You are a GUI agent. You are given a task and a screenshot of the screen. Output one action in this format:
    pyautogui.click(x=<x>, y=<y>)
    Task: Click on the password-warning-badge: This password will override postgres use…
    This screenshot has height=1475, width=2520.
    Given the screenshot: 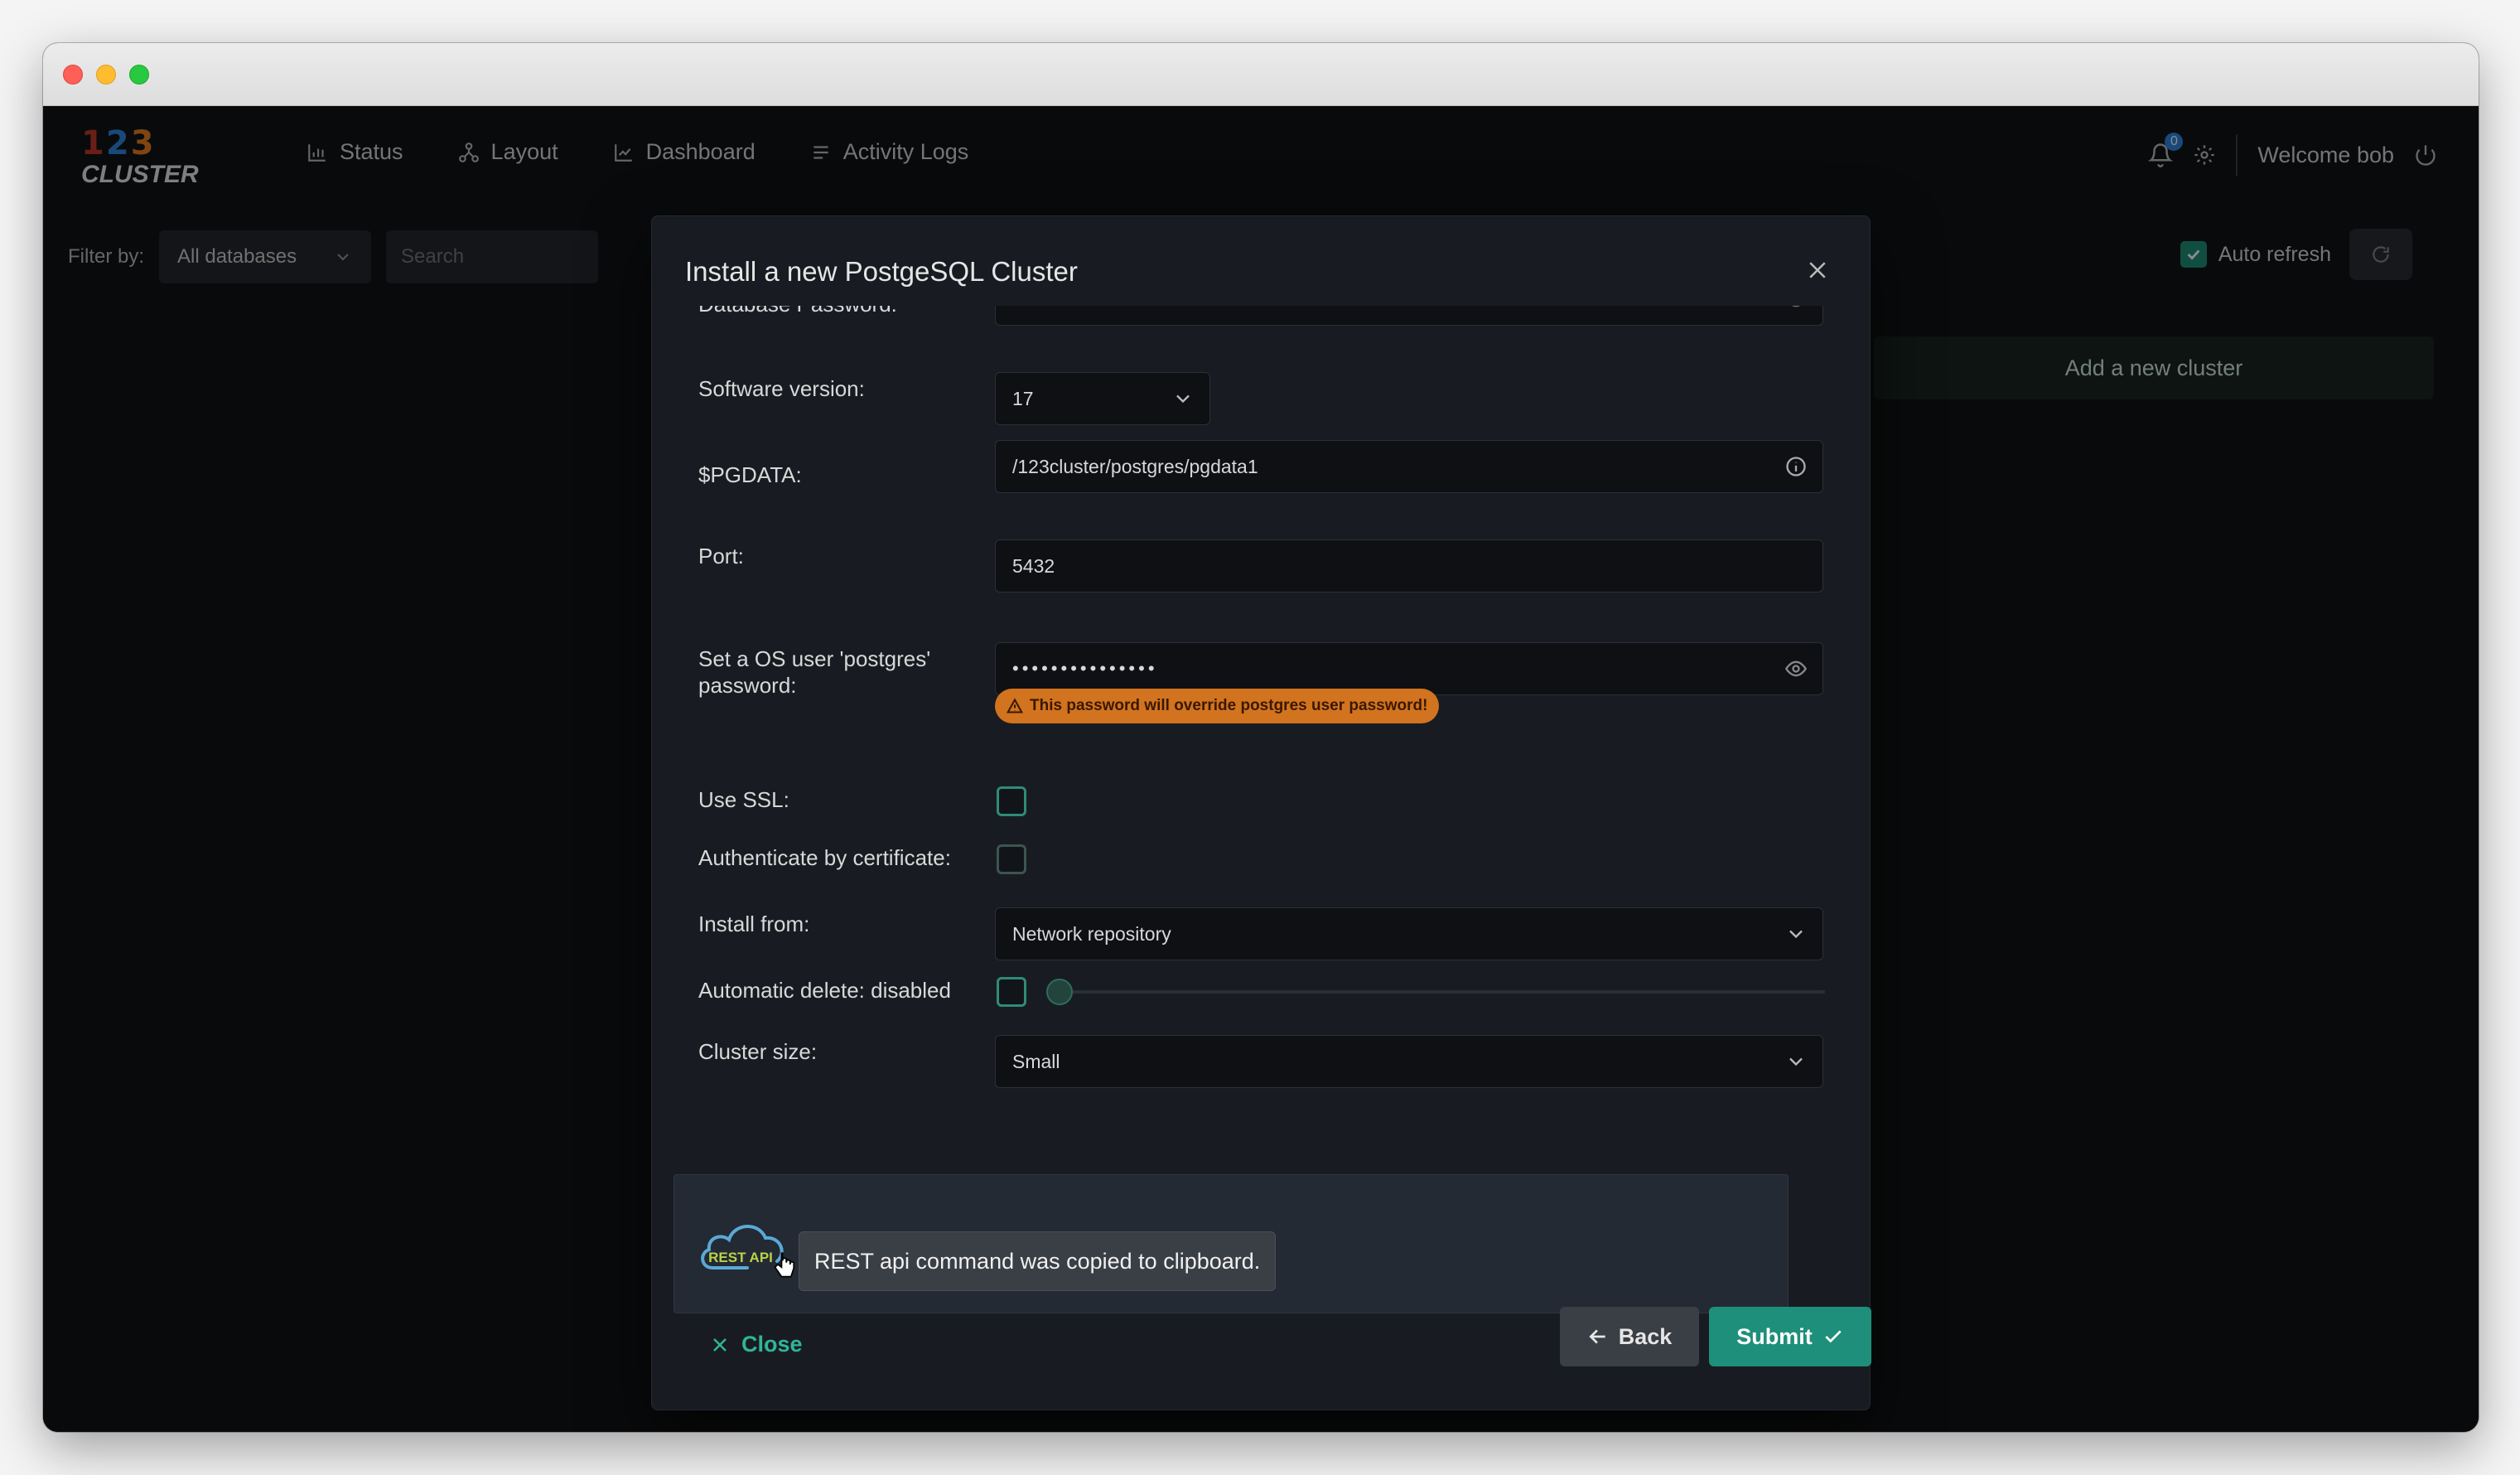 What is the action you would take?
    pyautogui.click(x=1217, y=706)
    